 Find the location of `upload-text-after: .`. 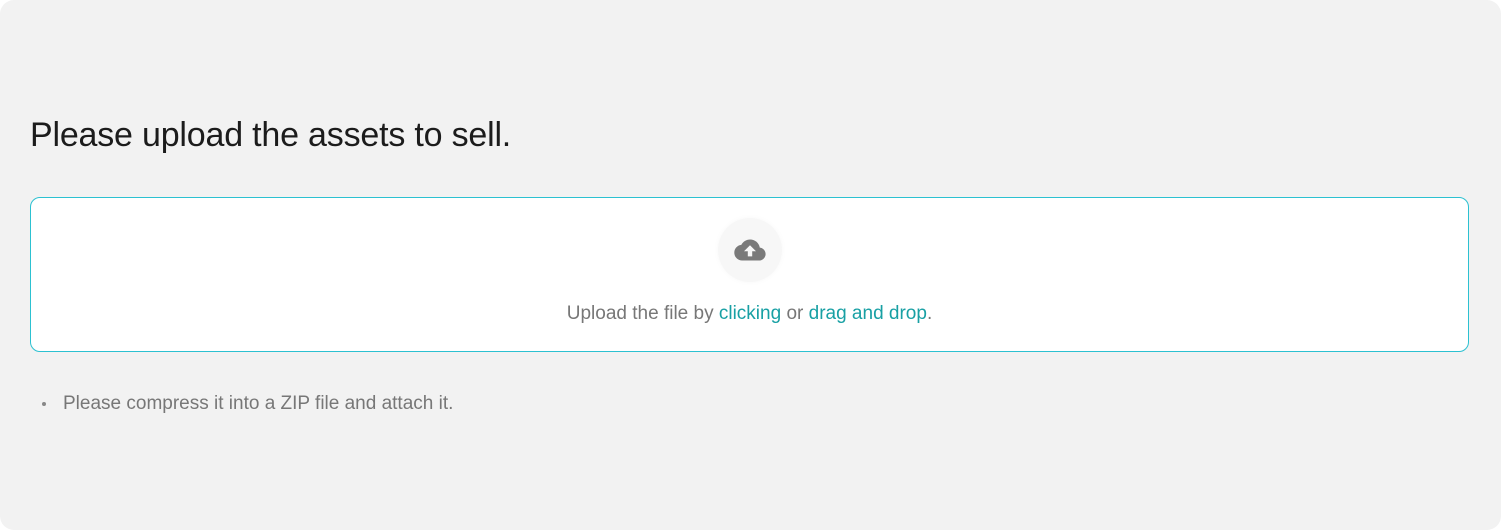

upload-text-after: . is located at coordinates (929, 313).